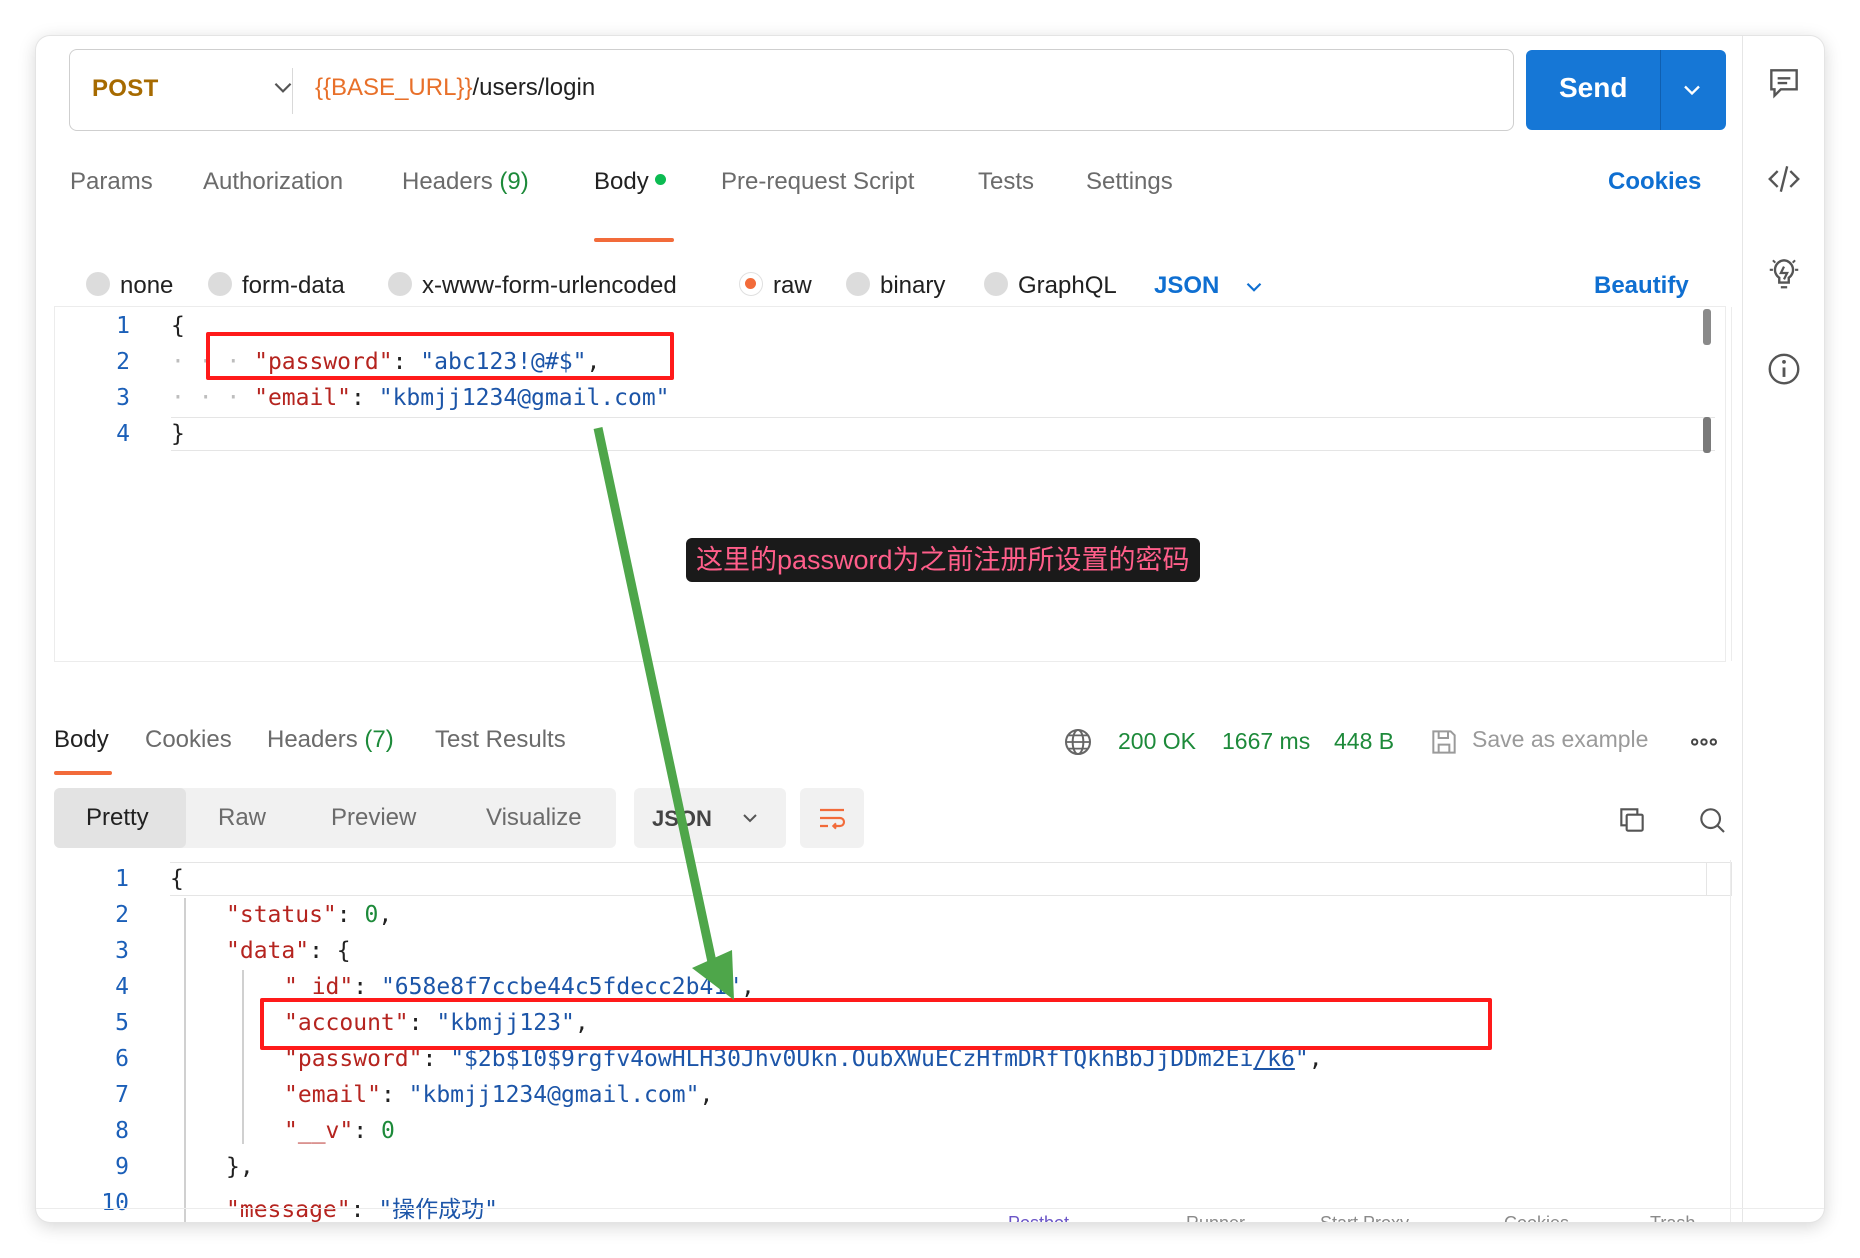  Describe the element at coordinates (532, 285) in the screenshot. I see `radio-x-www-form-urlencoded: x-www-form-urlencoded` at that location.